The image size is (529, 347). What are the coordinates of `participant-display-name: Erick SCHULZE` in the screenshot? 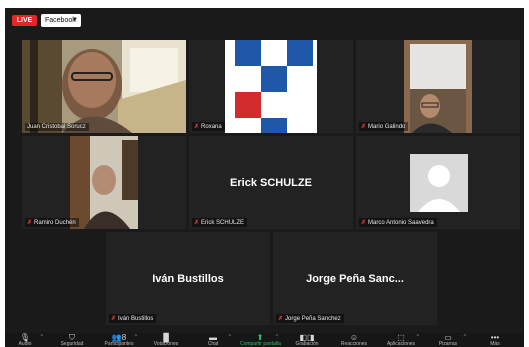 It's located at (271, 182).